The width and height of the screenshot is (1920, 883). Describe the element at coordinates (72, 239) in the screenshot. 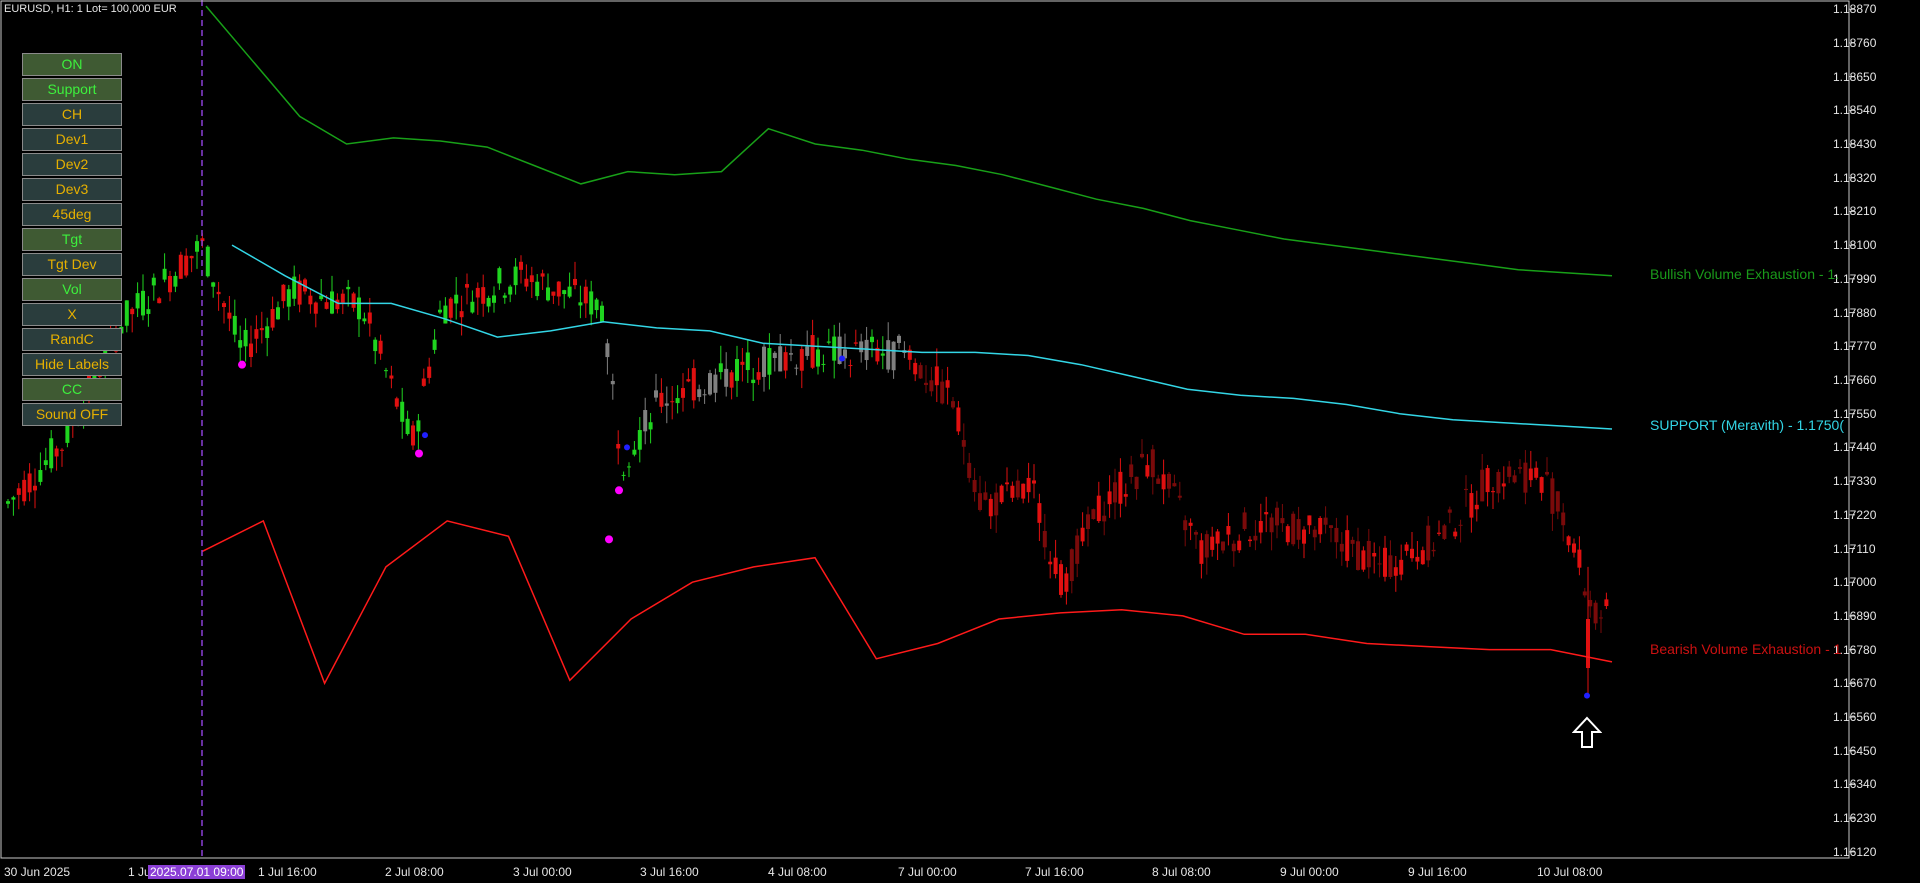

I see `panel-button-tgt: Tgt` at that location.